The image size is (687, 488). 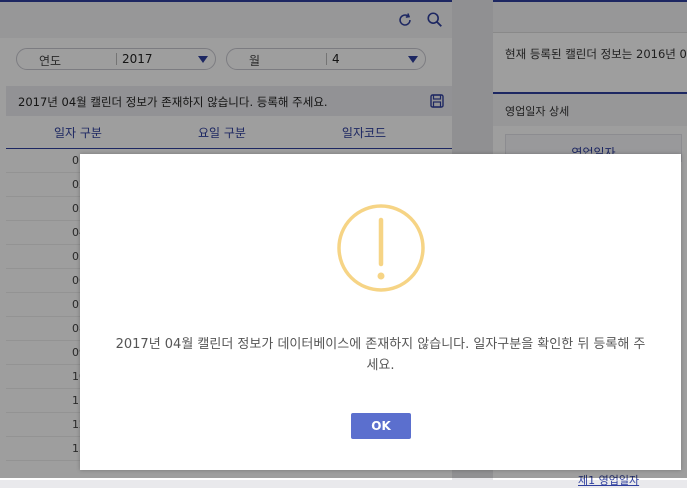 I want to click on ok-button: OK, so click(x=381, y=426).